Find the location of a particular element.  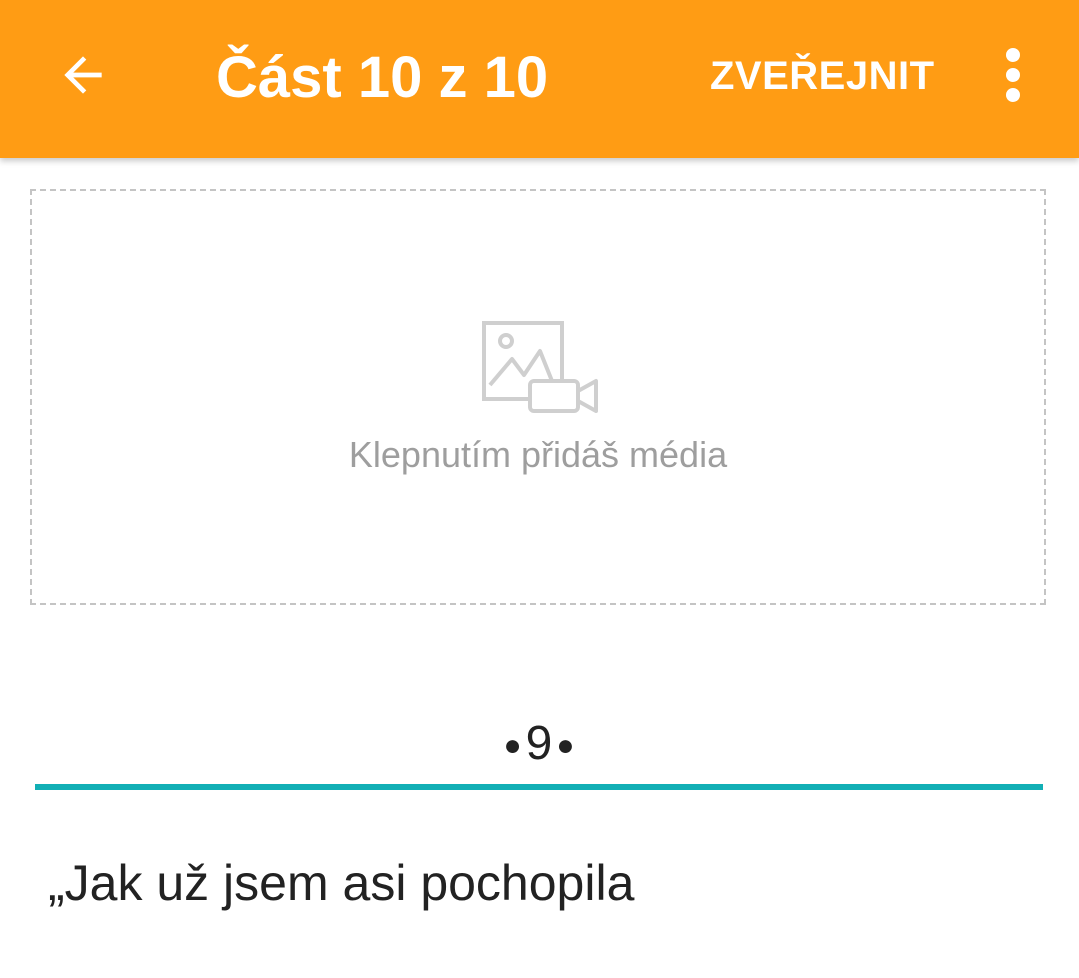

arrow-left-icon is located at coordinates (83, 75).